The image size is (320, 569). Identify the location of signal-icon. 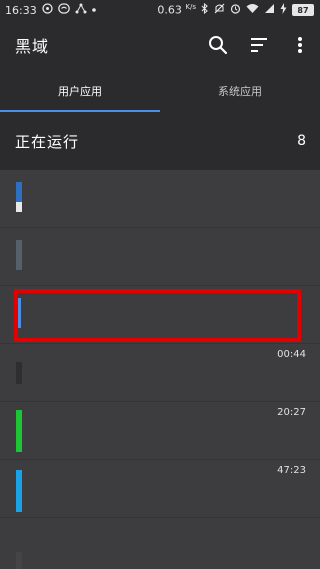
(269, 10).